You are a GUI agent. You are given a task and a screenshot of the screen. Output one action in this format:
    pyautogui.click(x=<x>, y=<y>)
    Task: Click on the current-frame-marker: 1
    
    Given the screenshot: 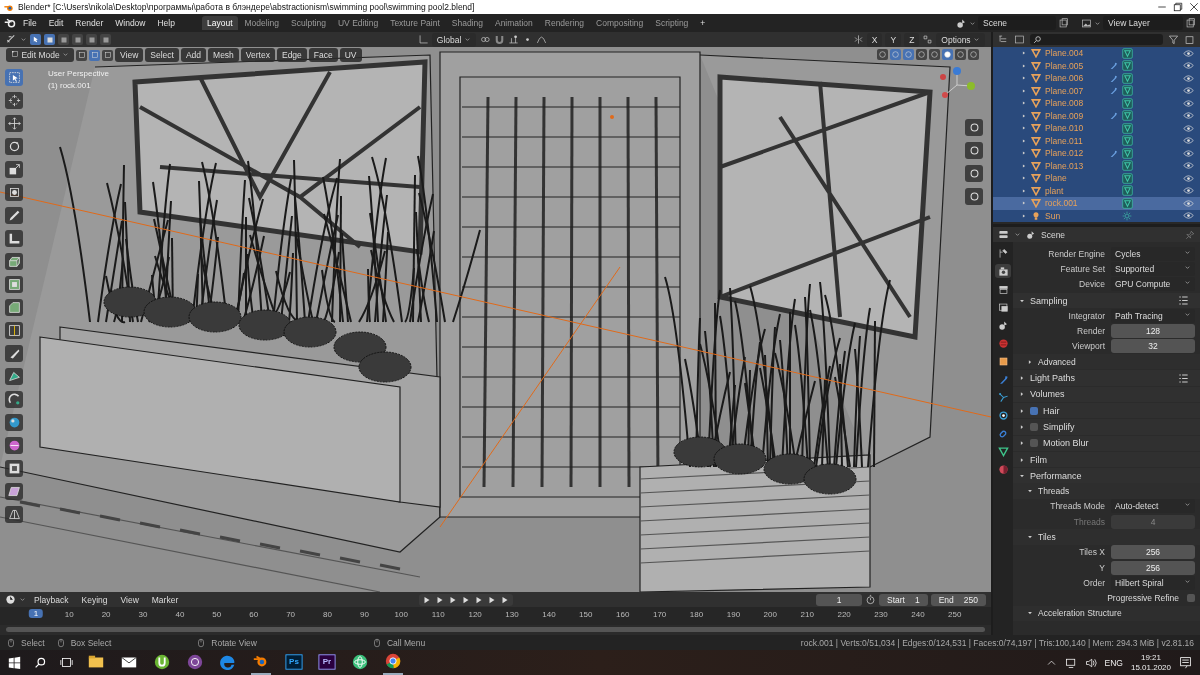 What is the action you would take?
    pyautogui.click(x=36, y=613)
    